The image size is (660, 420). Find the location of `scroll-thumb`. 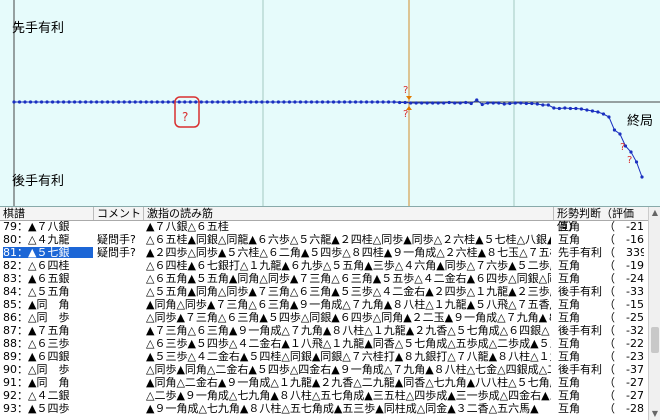

scroll-thumb is located at coordinates (655, 340).